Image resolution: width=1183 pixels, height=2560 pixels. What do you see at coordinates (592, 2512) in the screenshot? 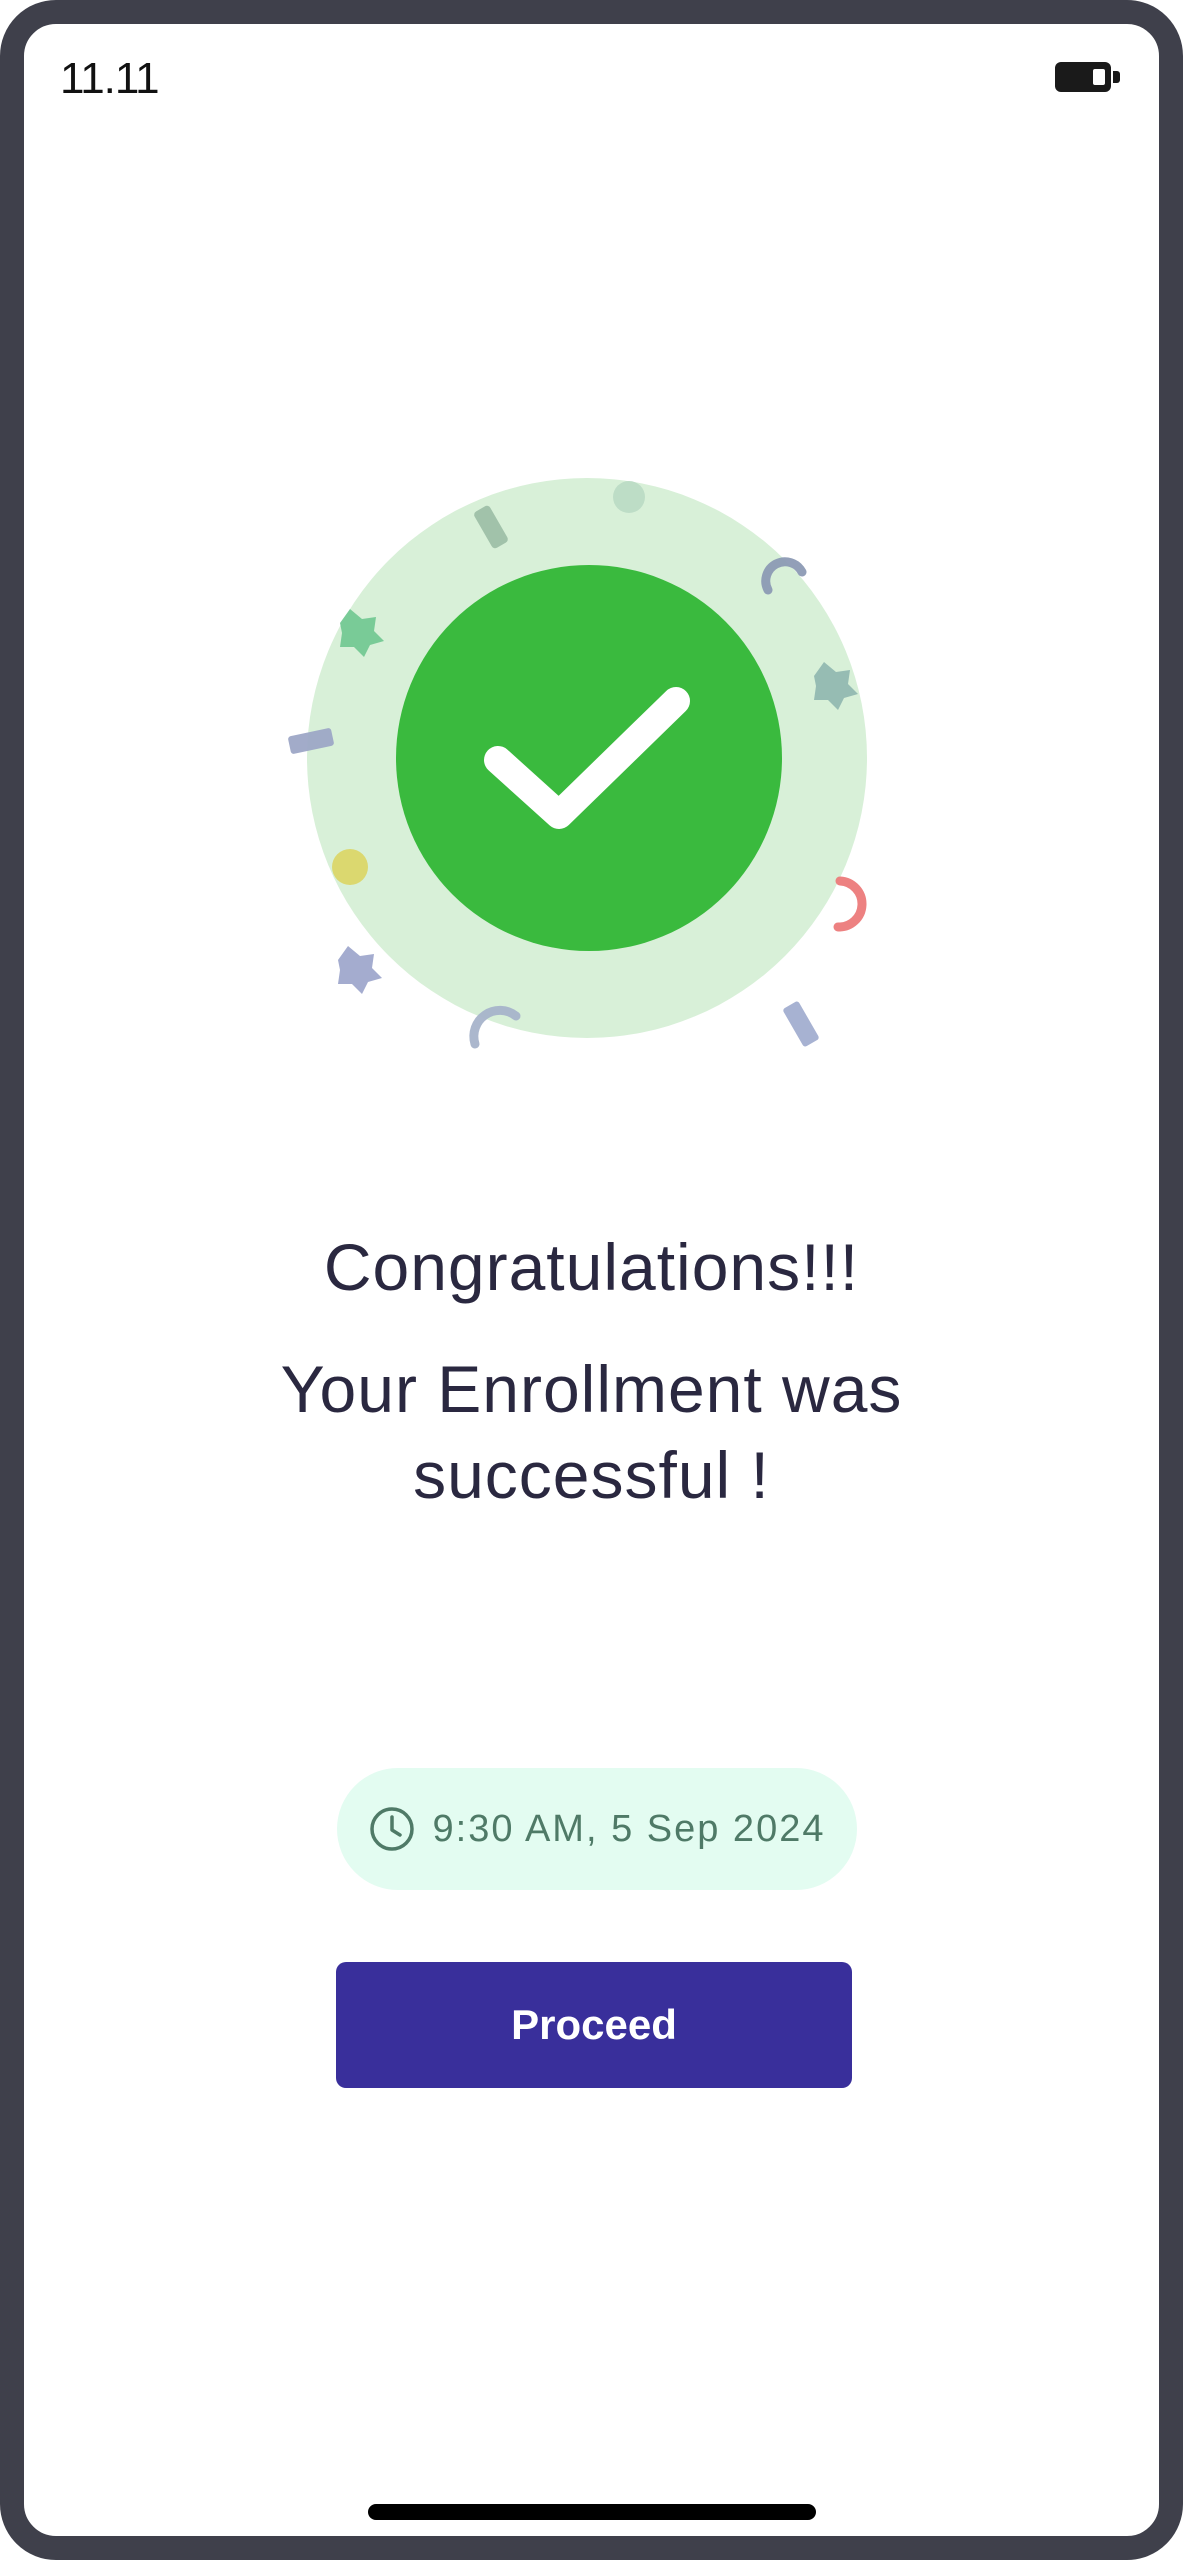
I see `home-indicator` at bounding box center [592, 2512].